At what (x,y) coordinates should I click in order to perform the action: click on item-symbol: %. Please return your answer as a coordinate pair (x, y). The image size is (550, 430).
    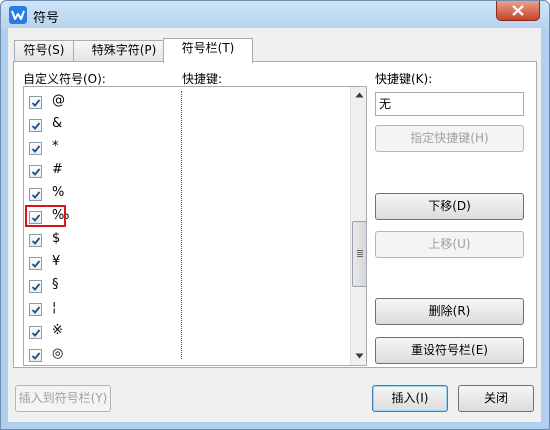
    Looking at the image, I should click on (58, 192).